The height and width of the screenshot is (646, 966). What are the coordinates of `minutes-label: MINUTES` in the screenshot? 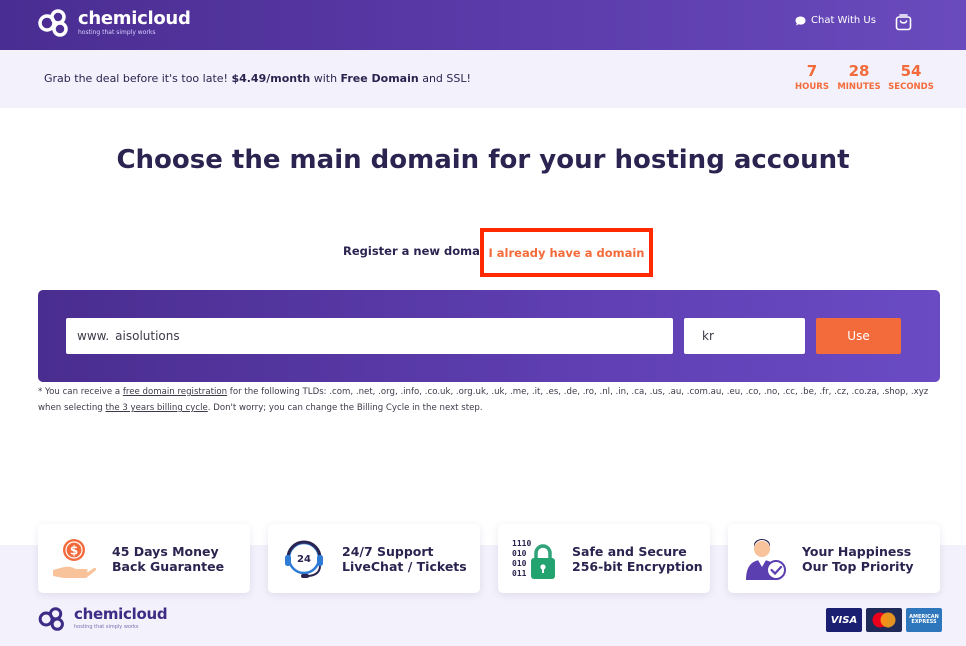 It's located at (859, 87).